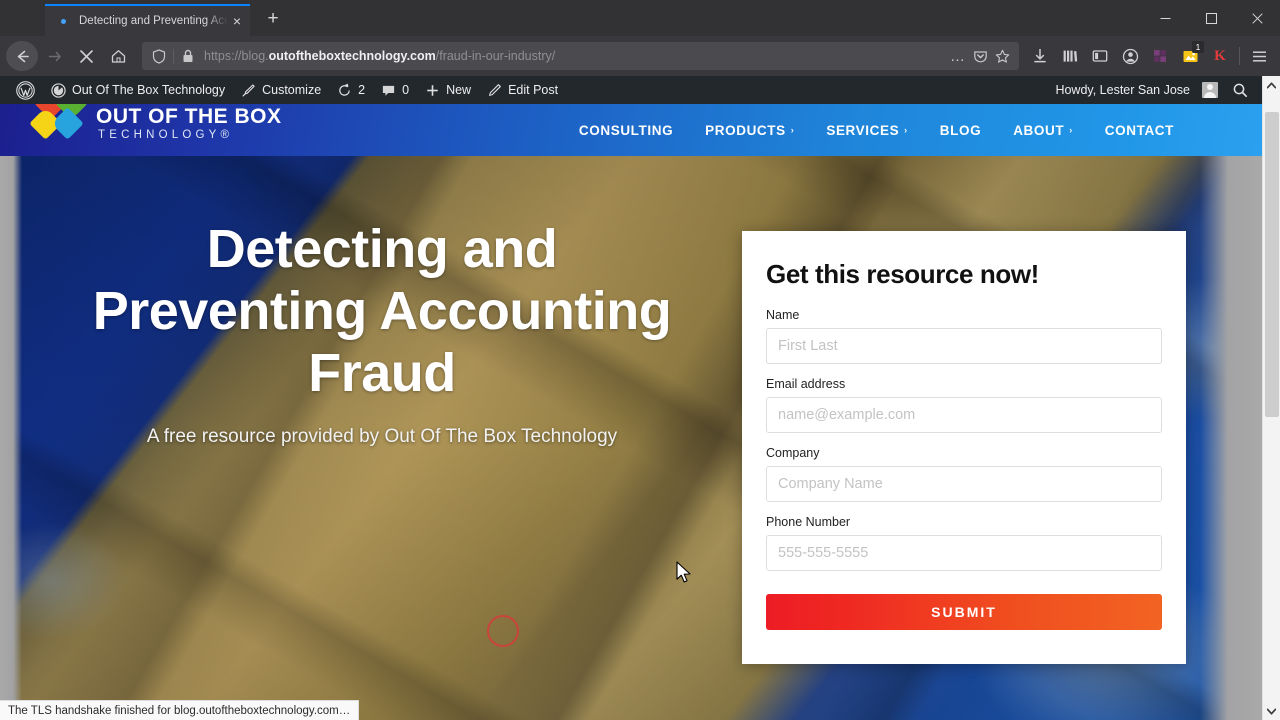 The width and height of the screenshot is (1280, 720). What do you see at coordinates (273, 19) in the screenshot?
I see `new-tab-button: +` at bounding box center [273, 19].